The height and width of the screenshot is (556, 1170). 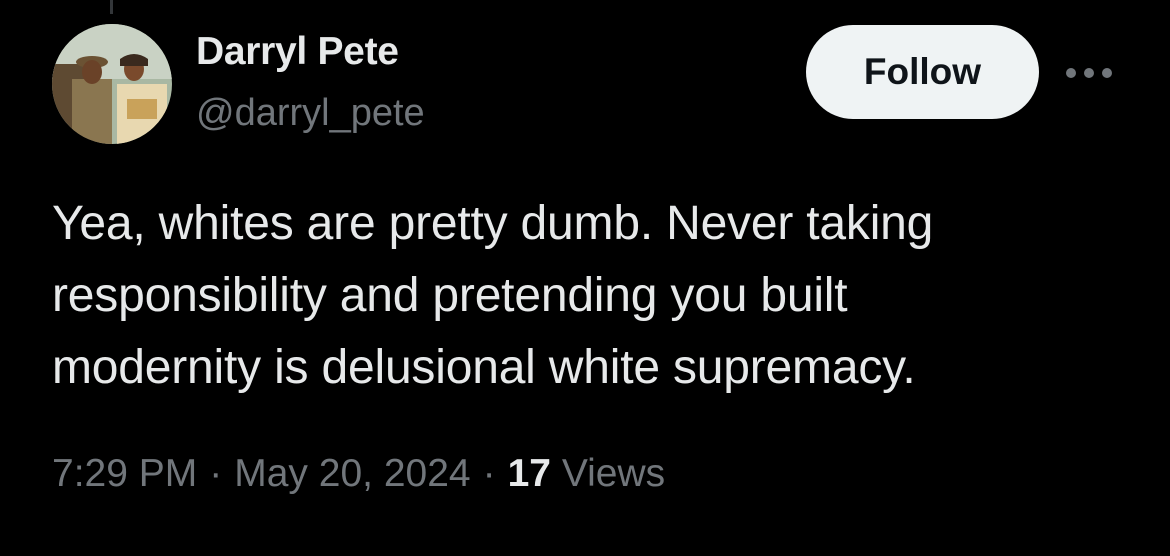 I want to click on author-display-name: Darryl Pete, so click(x=297, y=52).